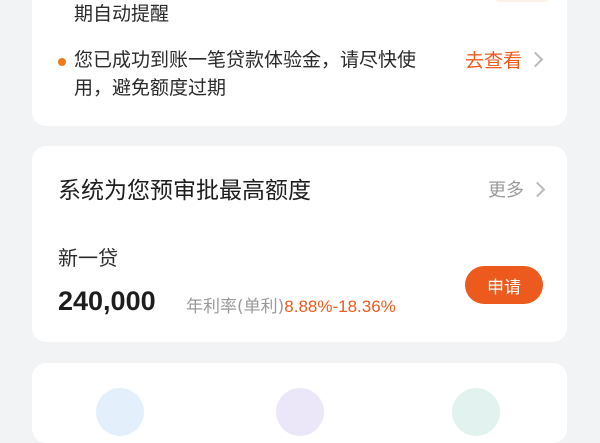 This screenshot has width=600, height=443. I want to click on bullet-dot-icon, so click(62, 62).